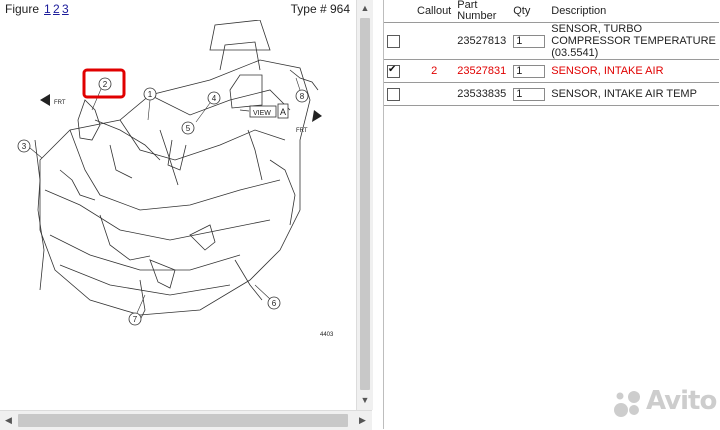  I want to click on type-label: Type # 964, so click(320, 9).